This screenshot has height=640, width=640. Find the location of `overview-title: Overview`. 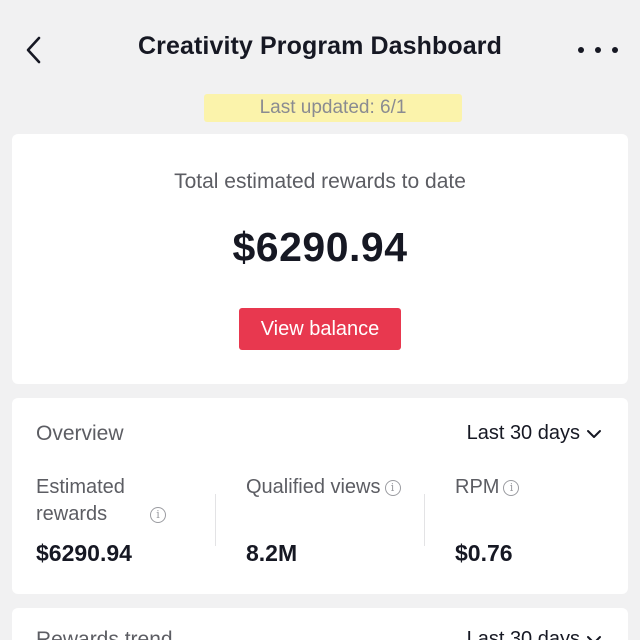

overview-title: Overview is located at coordinates (80, 433).